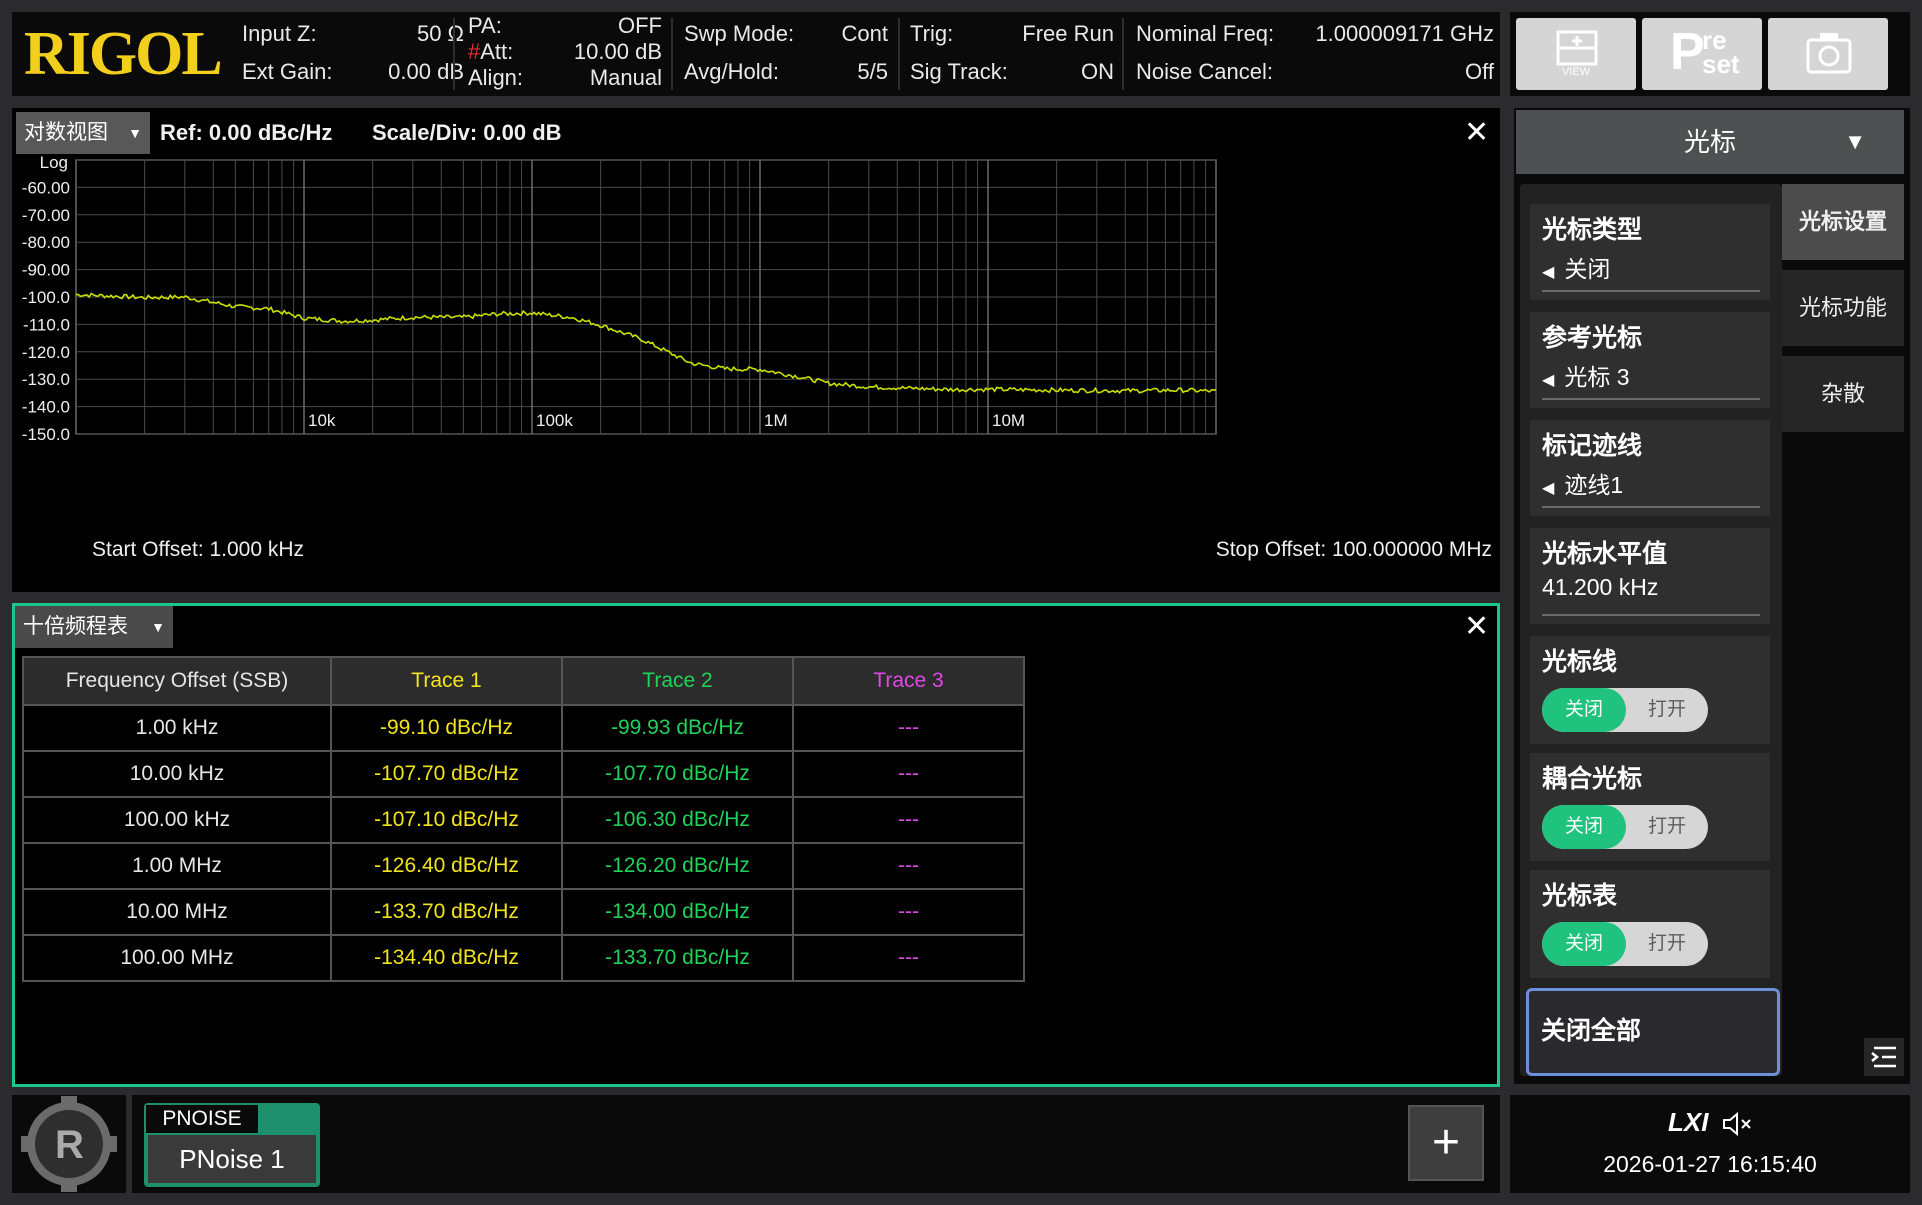  Describe the element at coordinates (565, 54) in the screenshot. I see `attenuation-settings: PA: OFF #Att: 10.00 dB Align: Manual` at that location.